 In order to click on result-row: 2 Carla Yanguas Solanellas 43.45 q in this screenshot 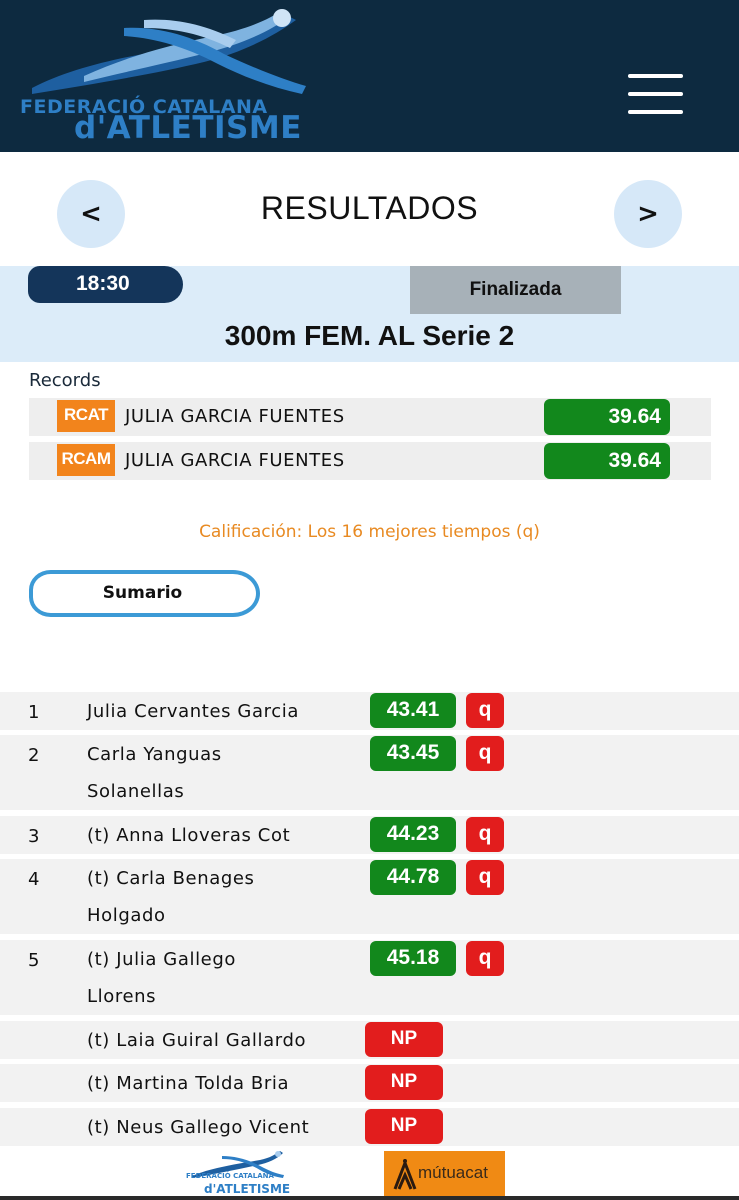, I will do `click(369, 772)`.